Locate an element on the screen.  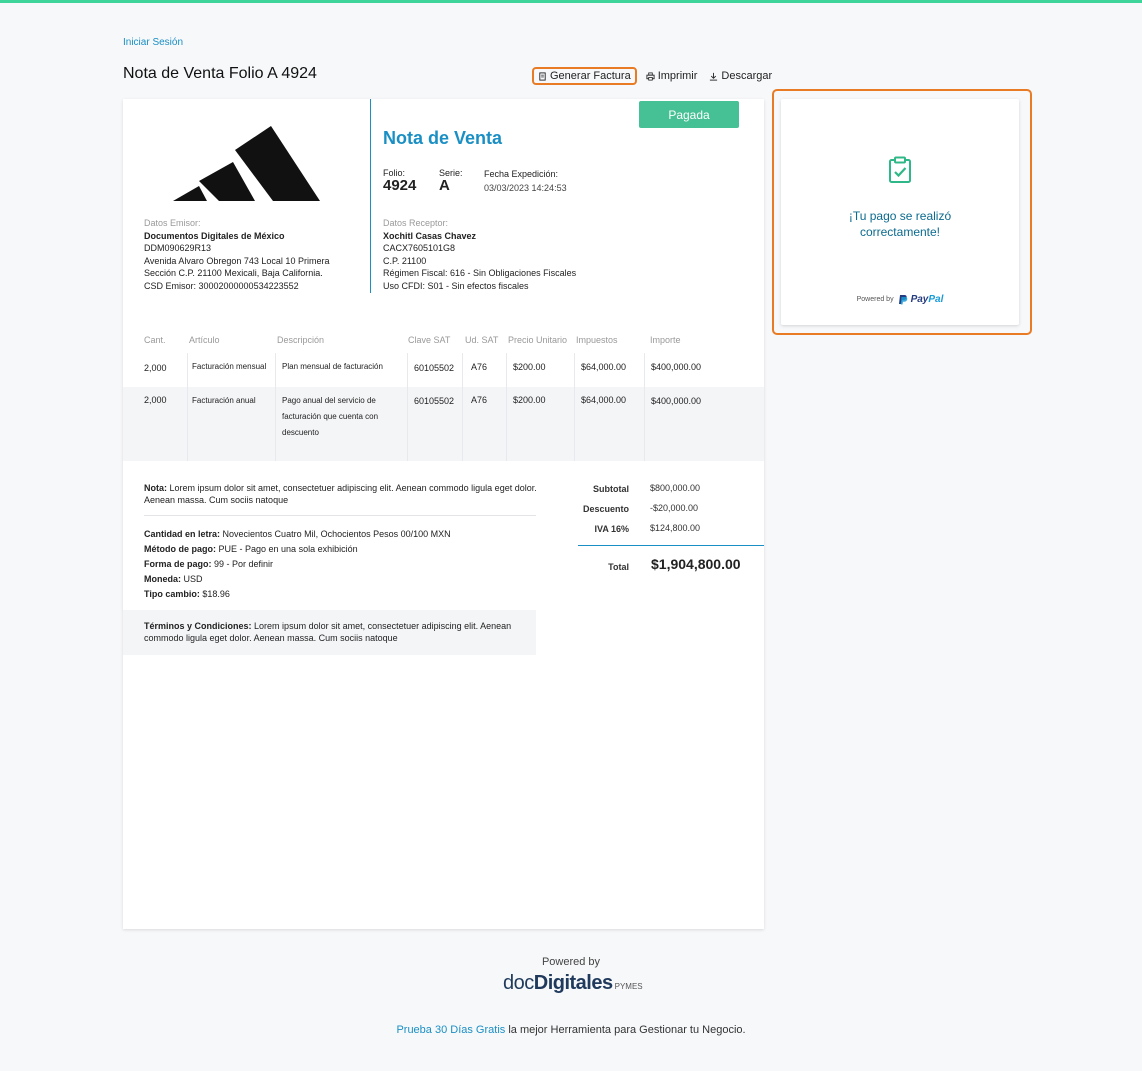
brand-digitales: Digitales is located at coordinates (573, 983).